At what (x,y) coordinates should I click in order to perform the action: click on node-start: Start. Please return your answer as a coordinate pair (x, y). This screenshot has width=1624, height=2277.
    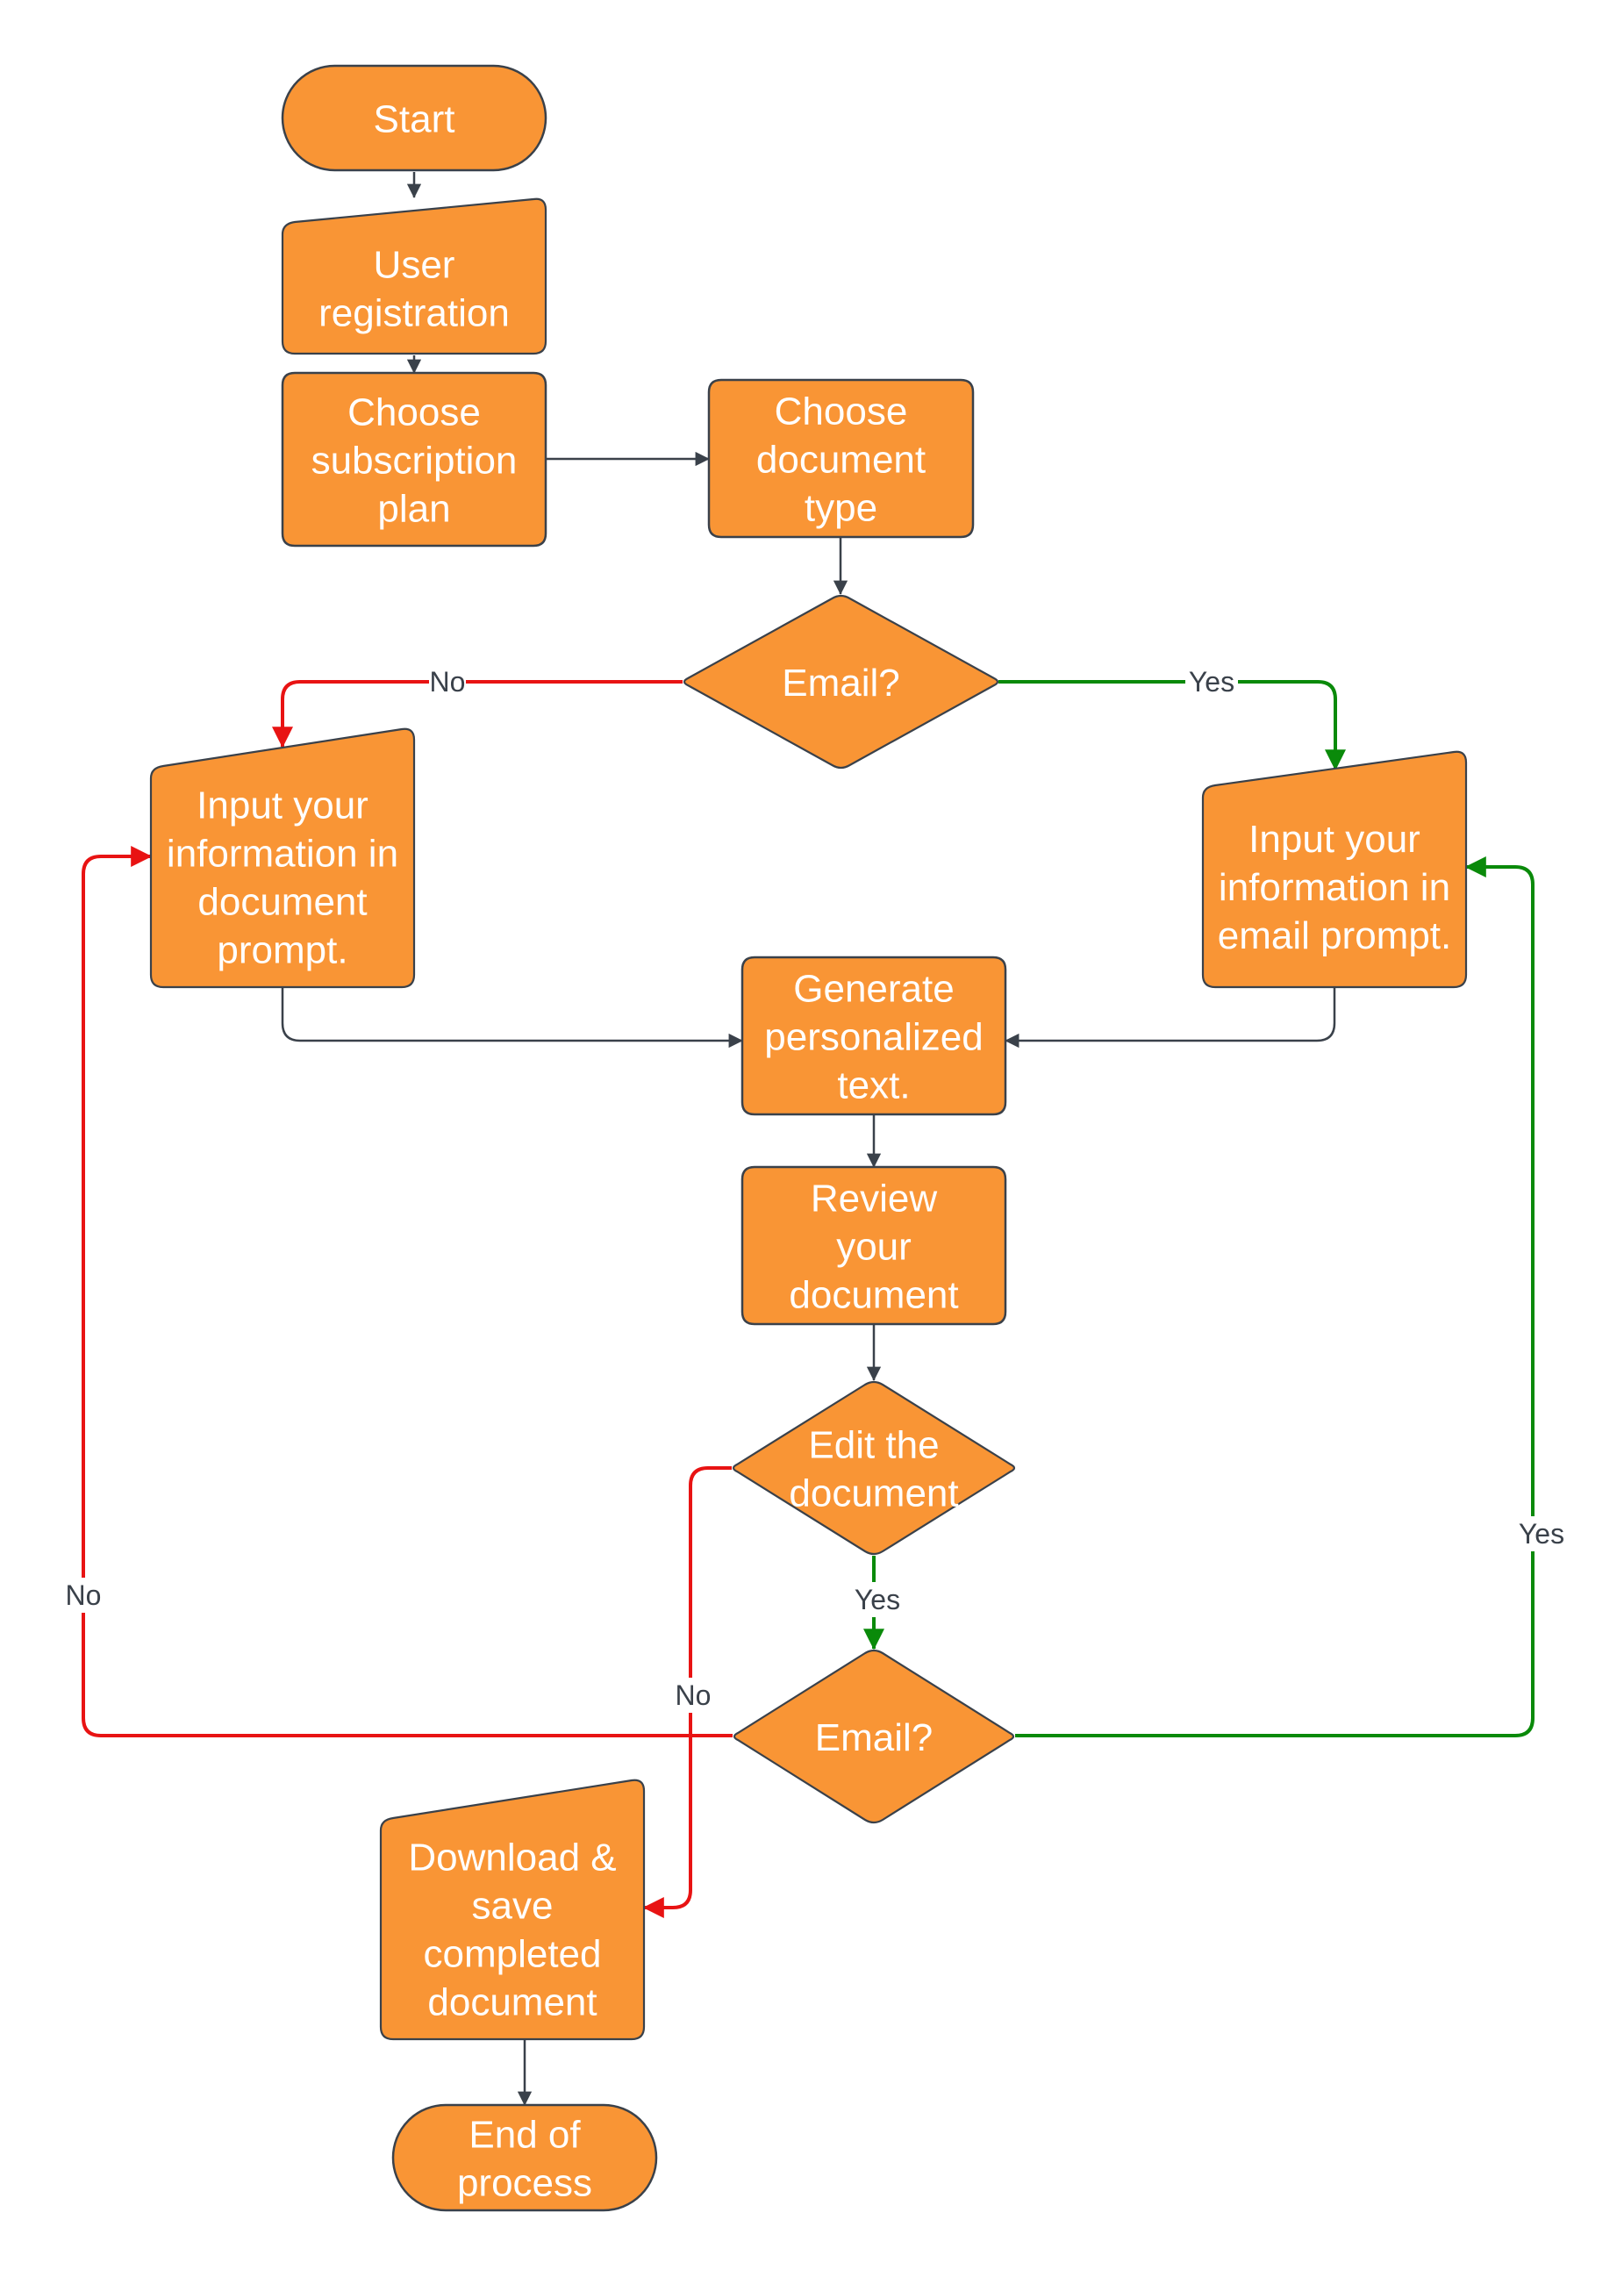
    Looking at the image, I should click on (414, 118).